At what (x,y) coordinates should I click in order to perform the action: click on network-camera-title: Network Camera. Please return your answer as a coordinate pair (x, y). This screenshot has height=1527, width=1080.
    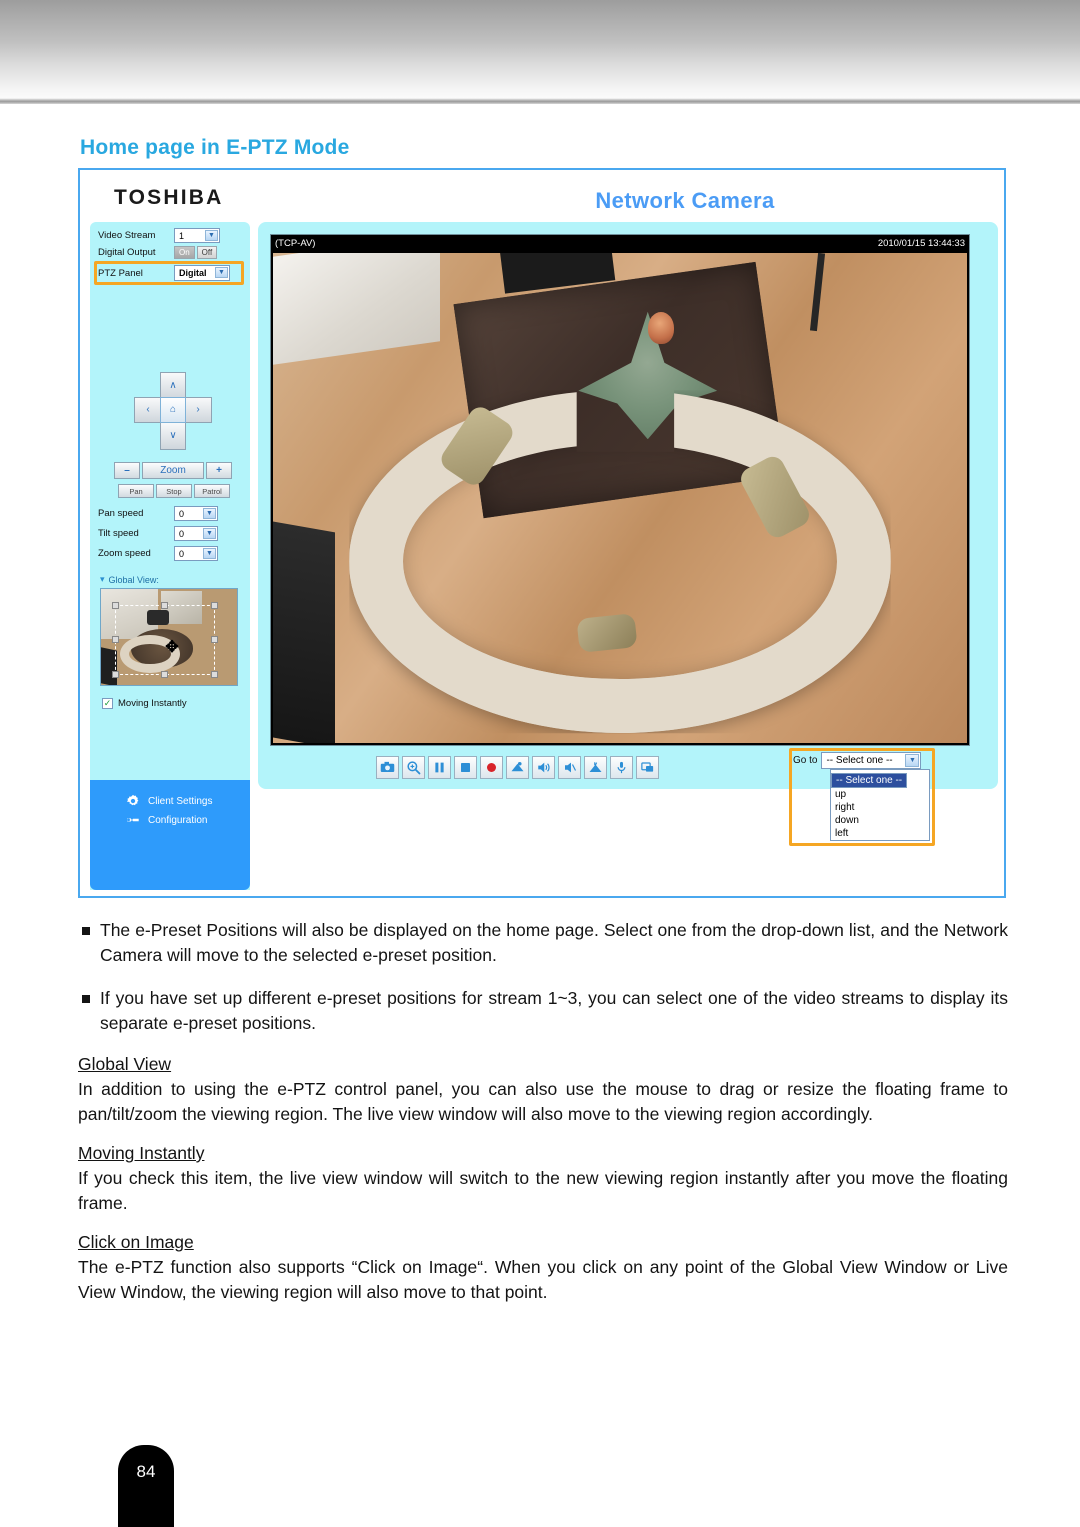
    Looking at the image, I should click on (685, 200).